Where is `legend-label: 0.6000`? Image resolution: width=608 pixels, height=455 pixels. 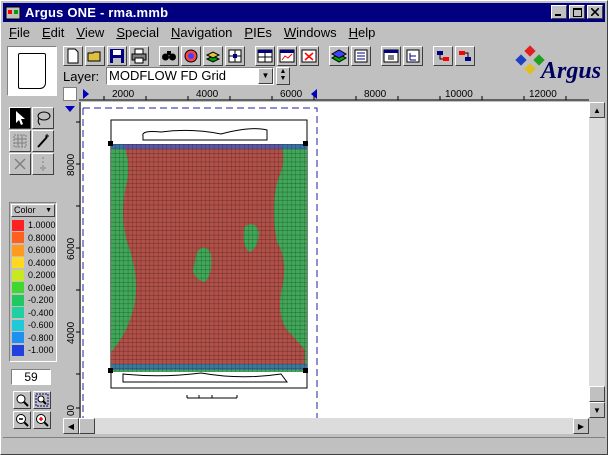
legend-label: 0.6000 is located at coordinates (42, 250).